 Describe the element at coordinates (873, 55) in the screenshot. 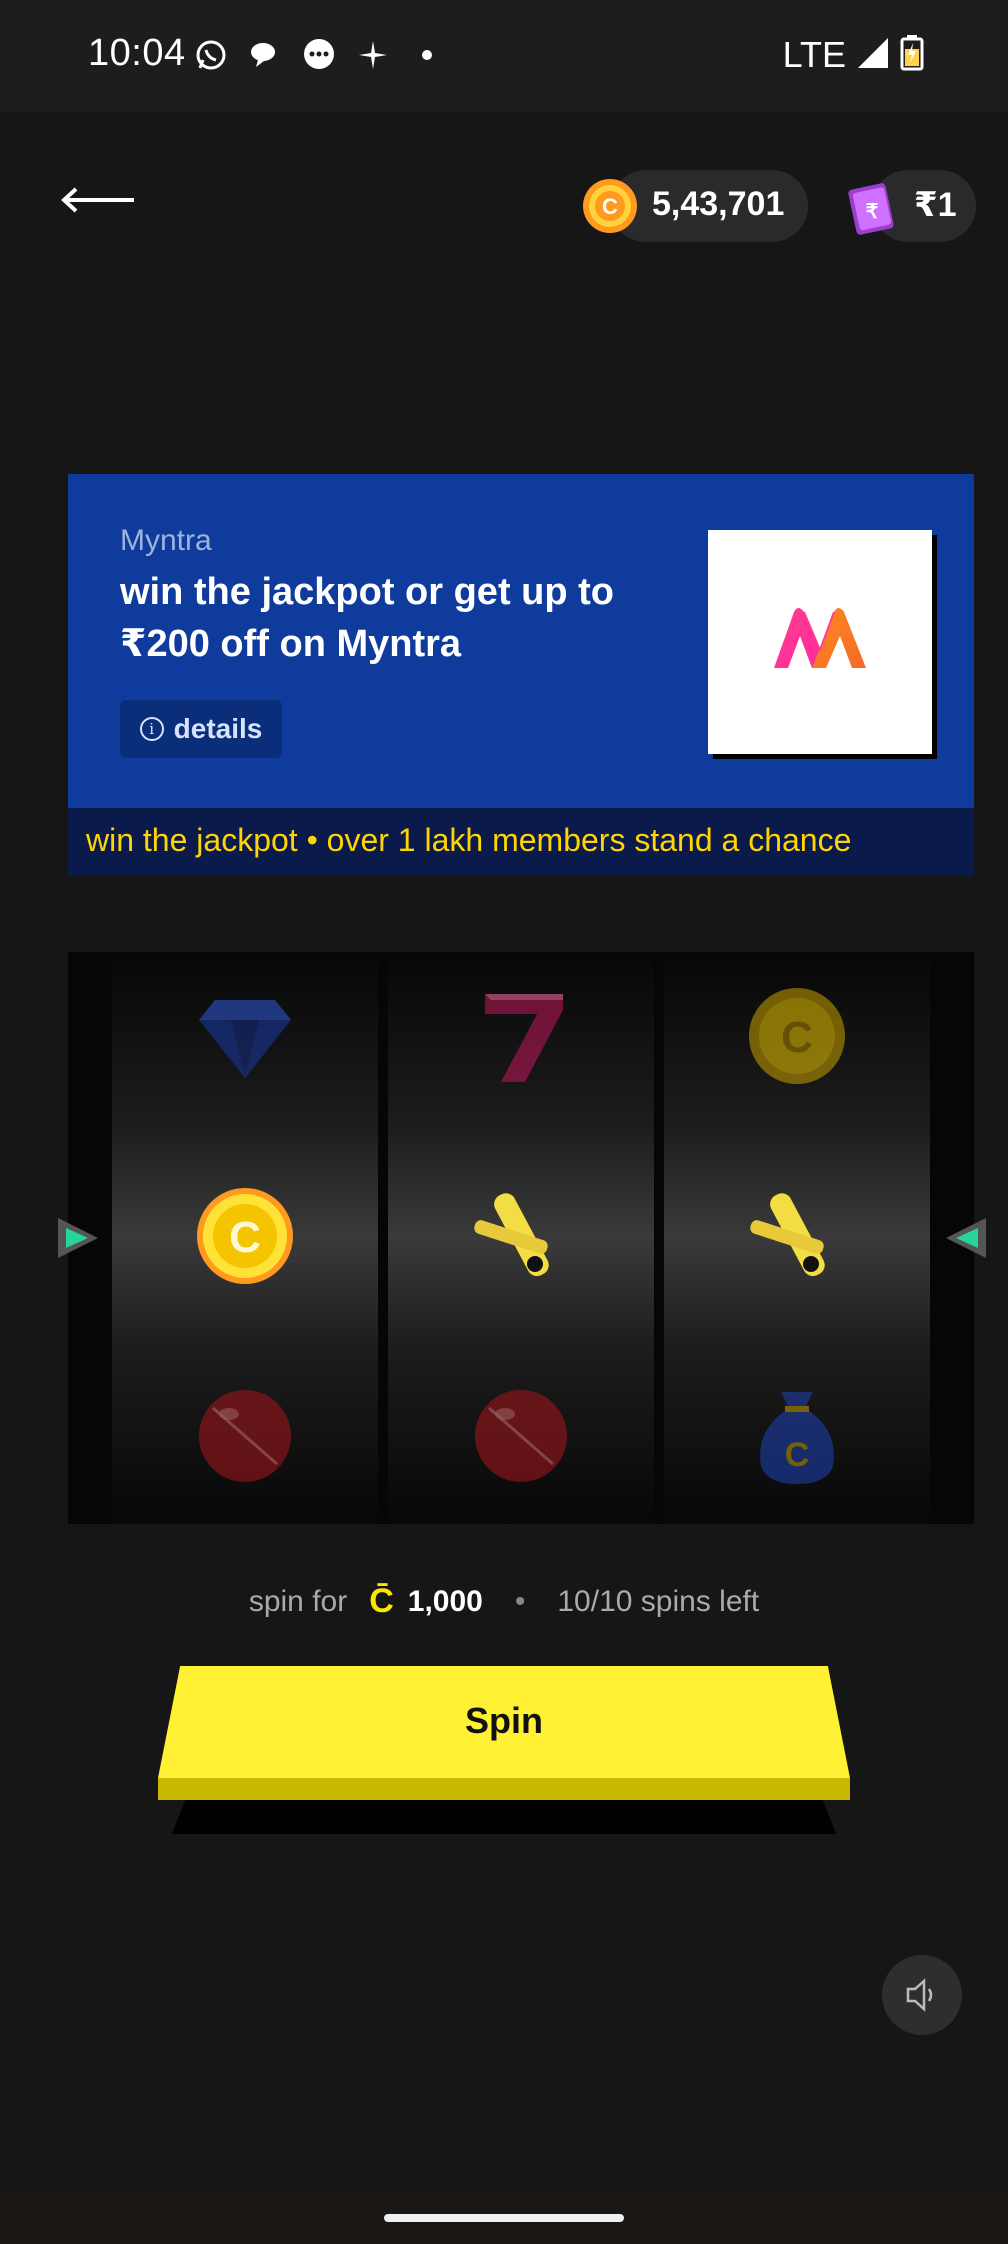

I see `signal-icon` at that location.